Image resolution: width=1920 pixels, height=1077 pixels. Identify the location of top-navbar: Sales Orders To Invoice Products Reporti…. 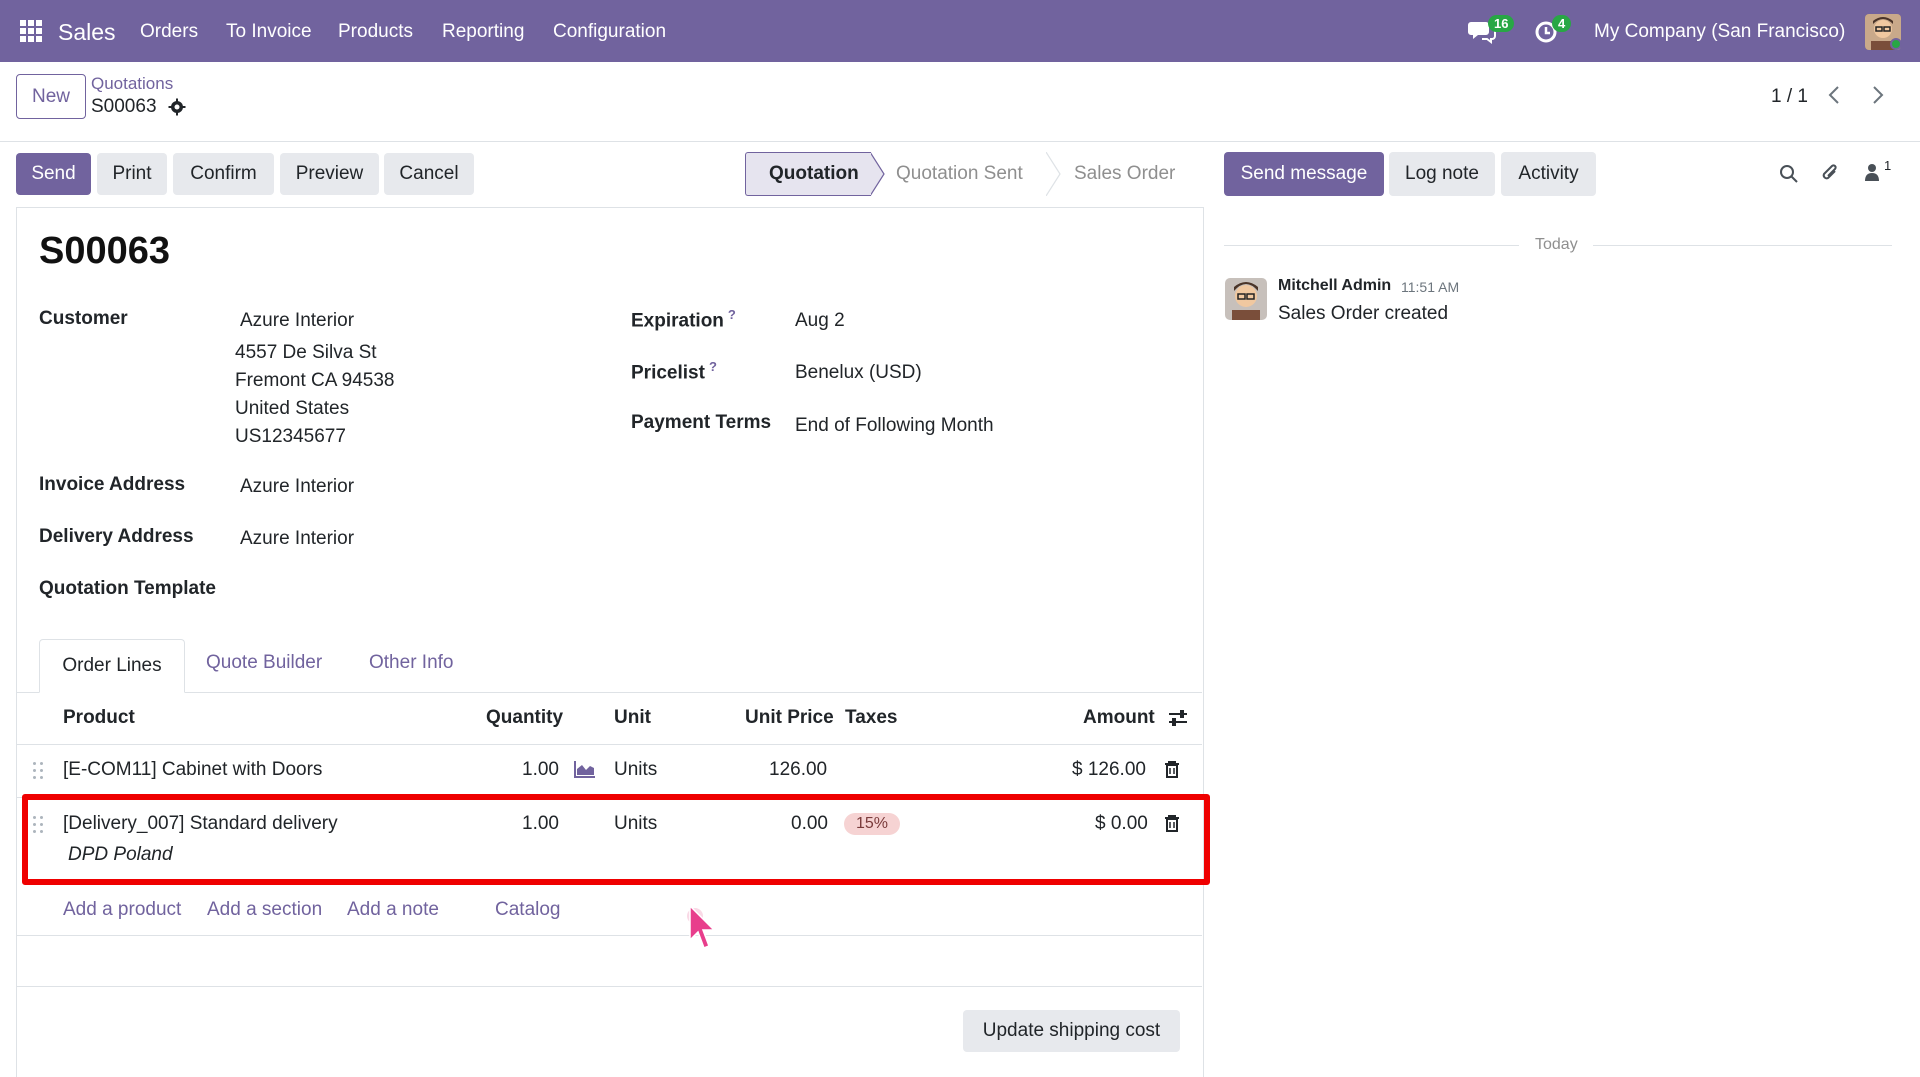
(960, 31).